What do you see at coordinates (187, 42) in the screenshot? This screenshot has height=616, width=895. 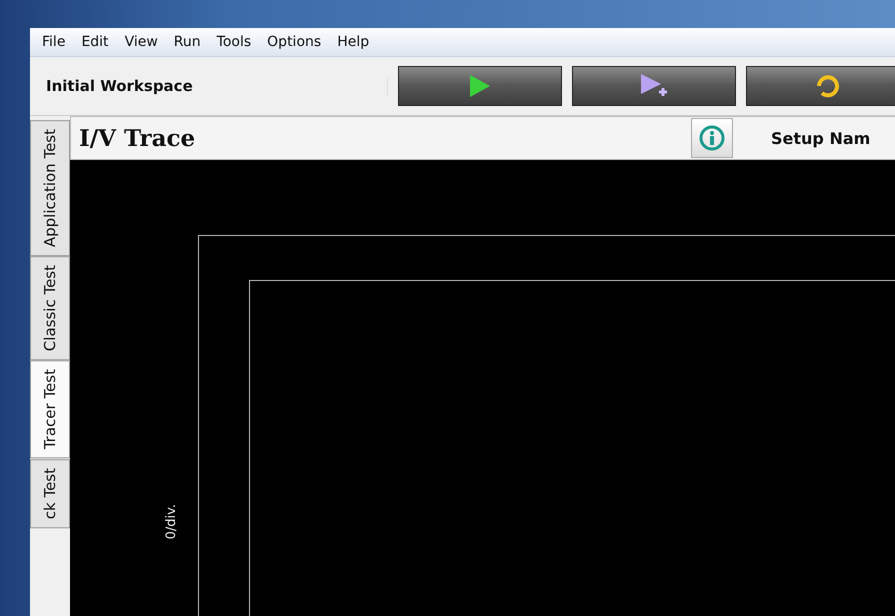 I see `menu-item: Run` at bounding box center [187, 42].